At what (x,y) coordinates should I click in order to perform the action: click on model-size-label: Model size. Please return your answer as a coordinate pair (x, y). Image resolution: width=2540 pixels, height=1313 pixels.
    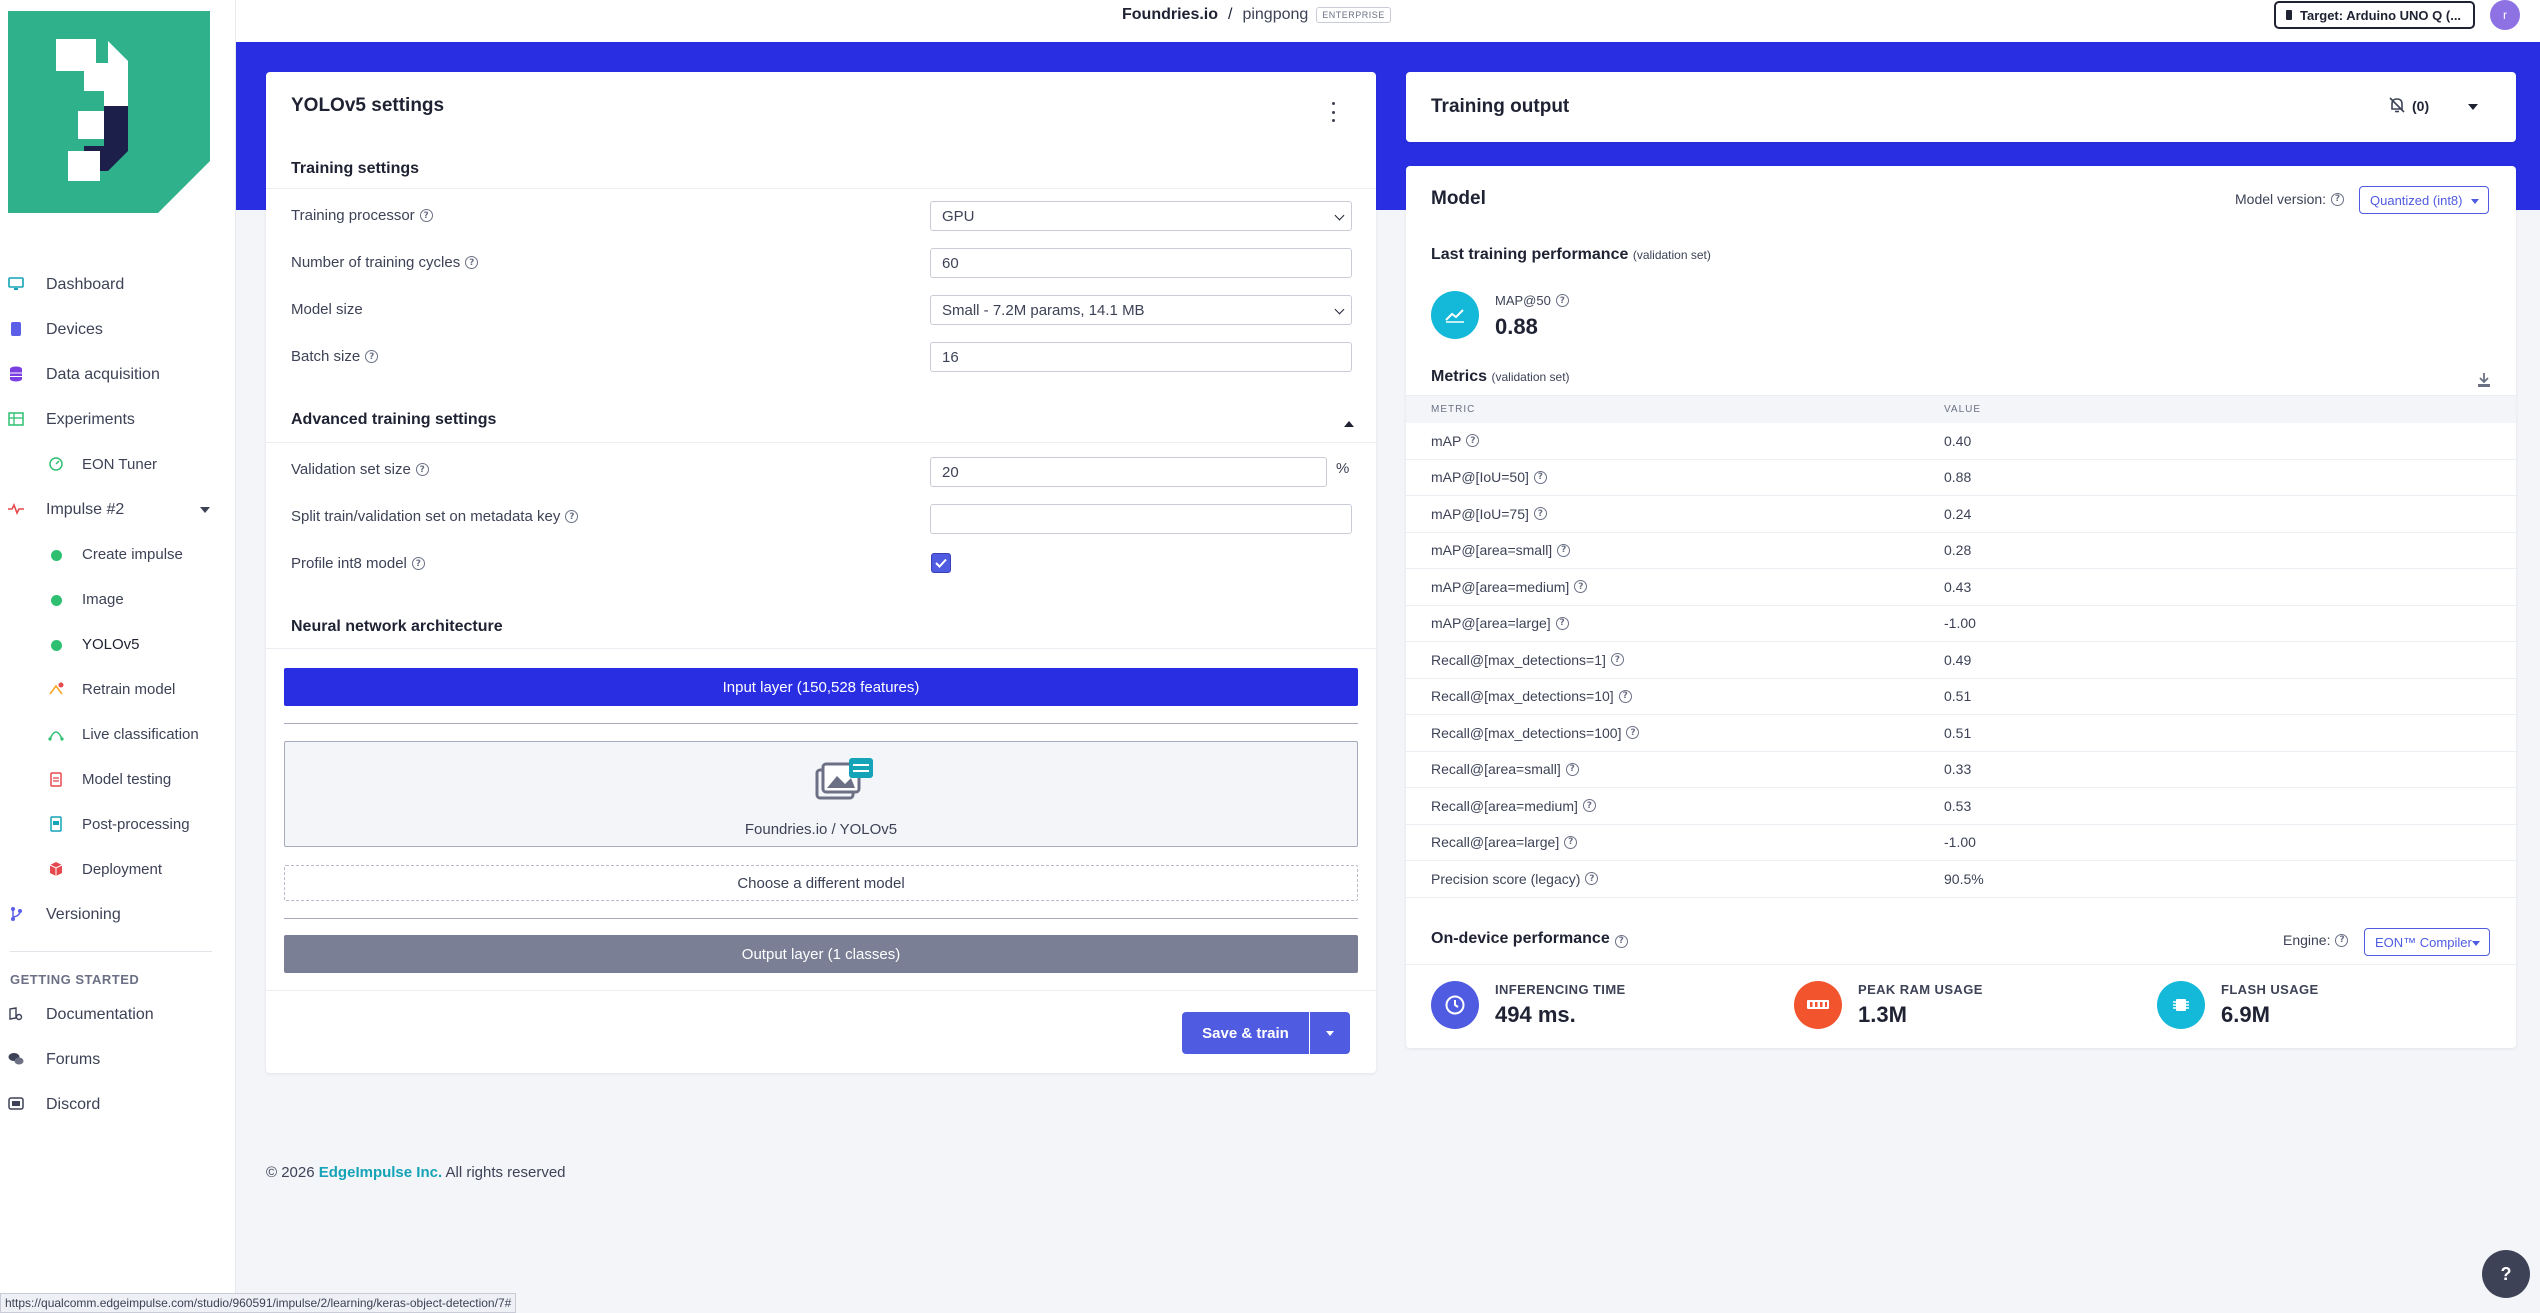
    Looking at the image, I should click on (327, 309).